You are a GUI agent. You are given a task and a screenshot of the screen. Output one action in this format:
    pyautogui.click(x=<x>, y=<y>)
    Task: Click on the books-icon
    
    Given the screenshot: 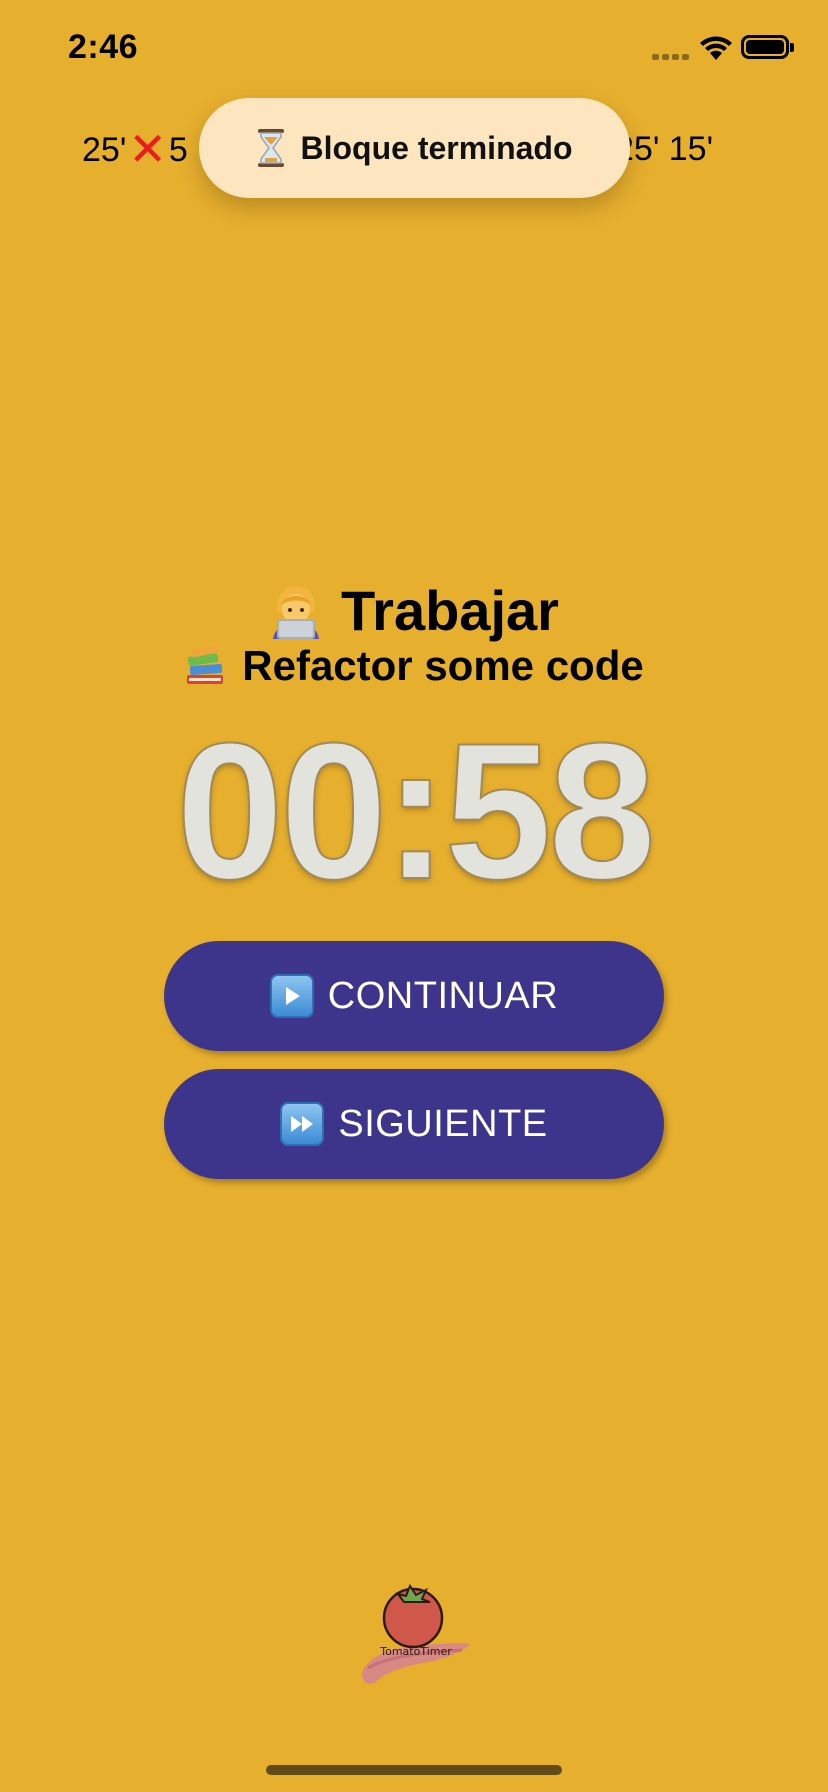 What is the action you would take?
    pyautogui.click(x=205, y=664)
    